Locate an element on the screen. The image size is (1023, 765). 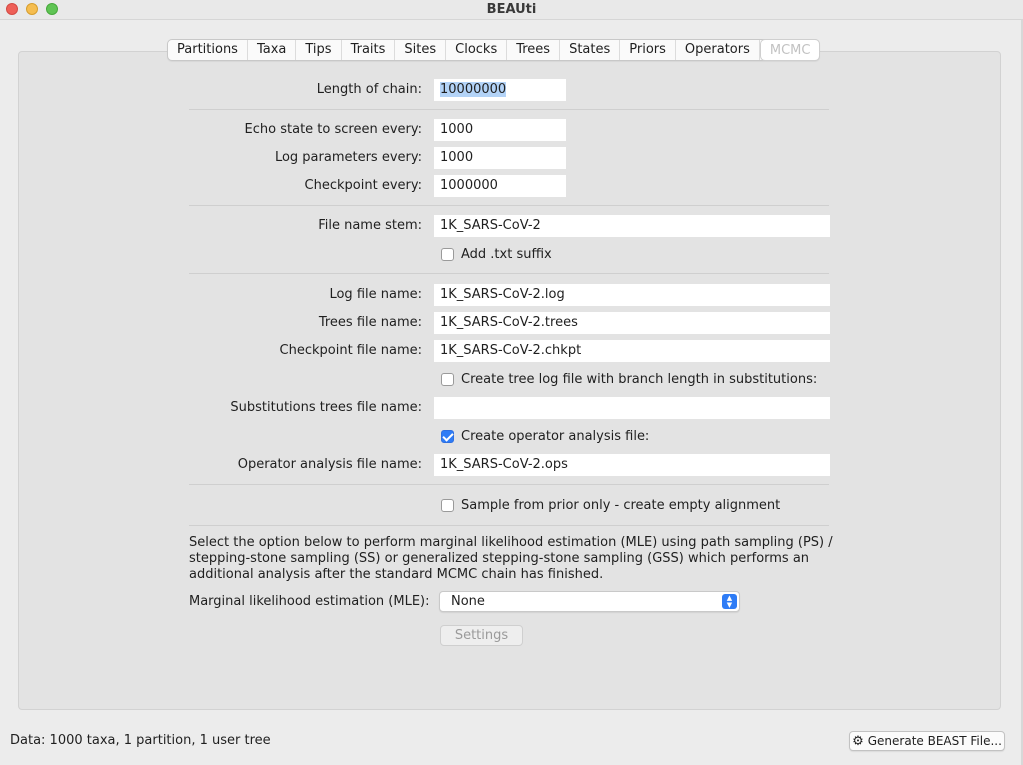
log-file-label: Log file name: is located at coordinates (375, 294).